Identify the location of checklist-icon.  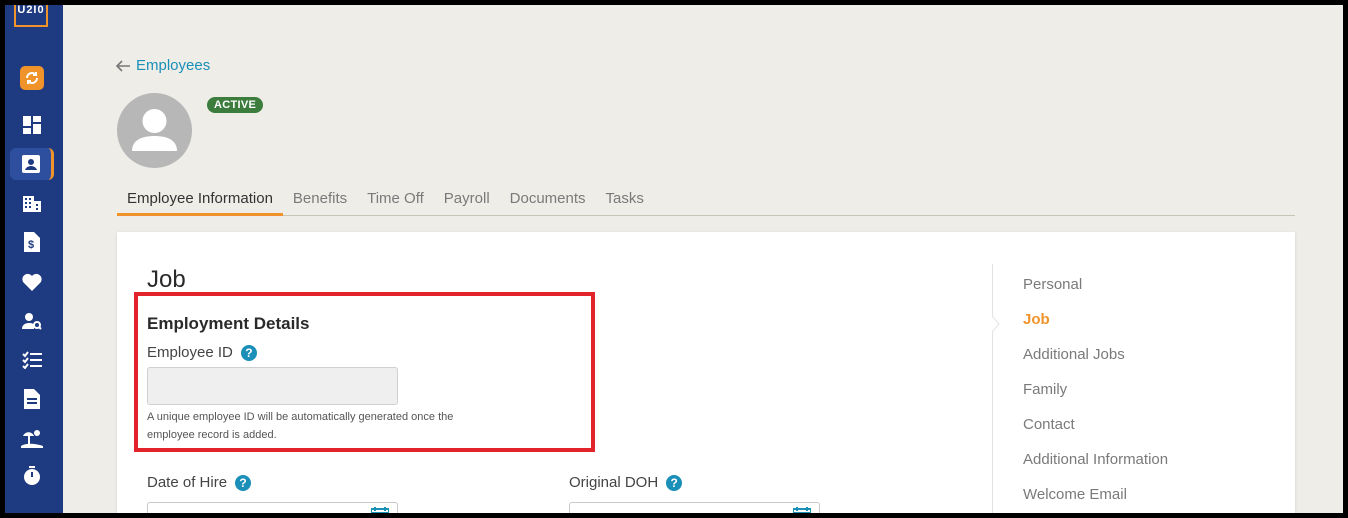
(32, 360).